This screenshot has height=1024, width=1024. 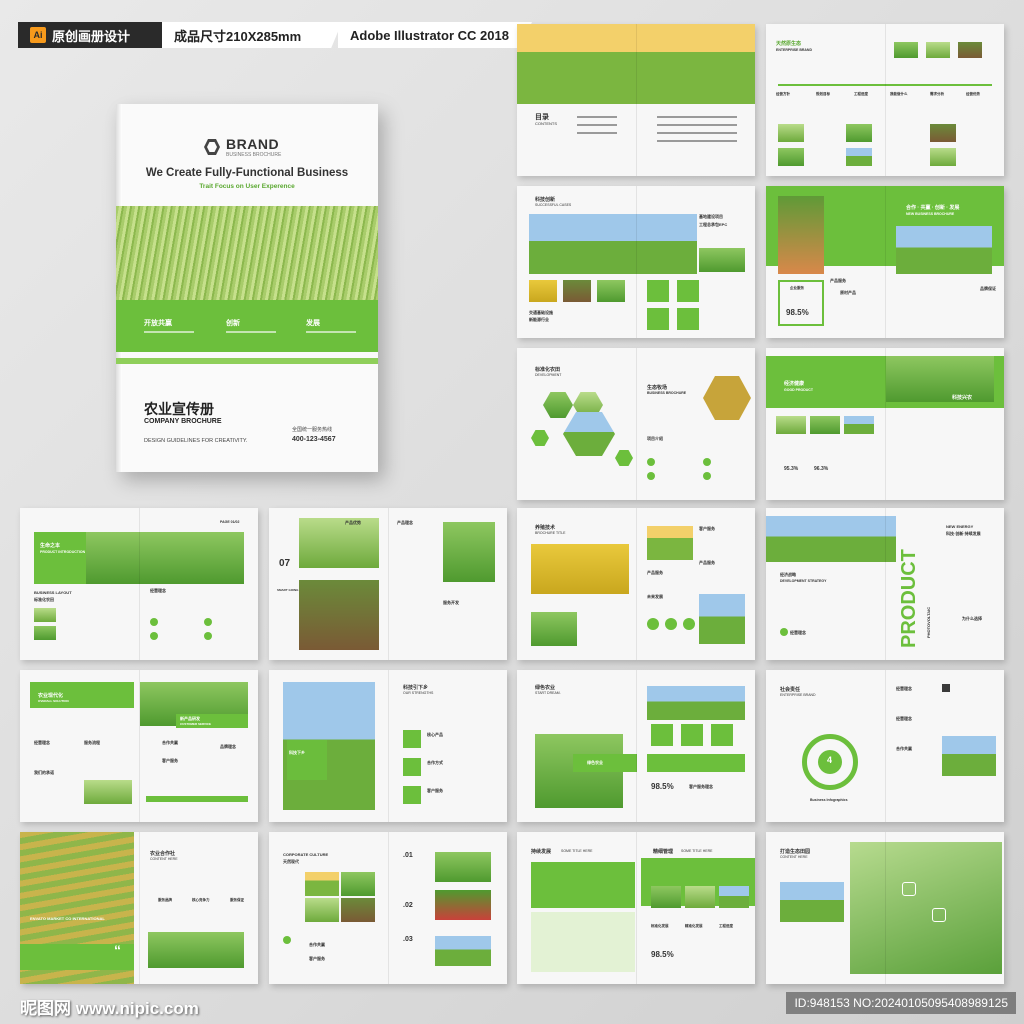 What do you see at coordinates (577, 291) in the screenshot?
I see `soil-photo` at bounding box center [577, 291].